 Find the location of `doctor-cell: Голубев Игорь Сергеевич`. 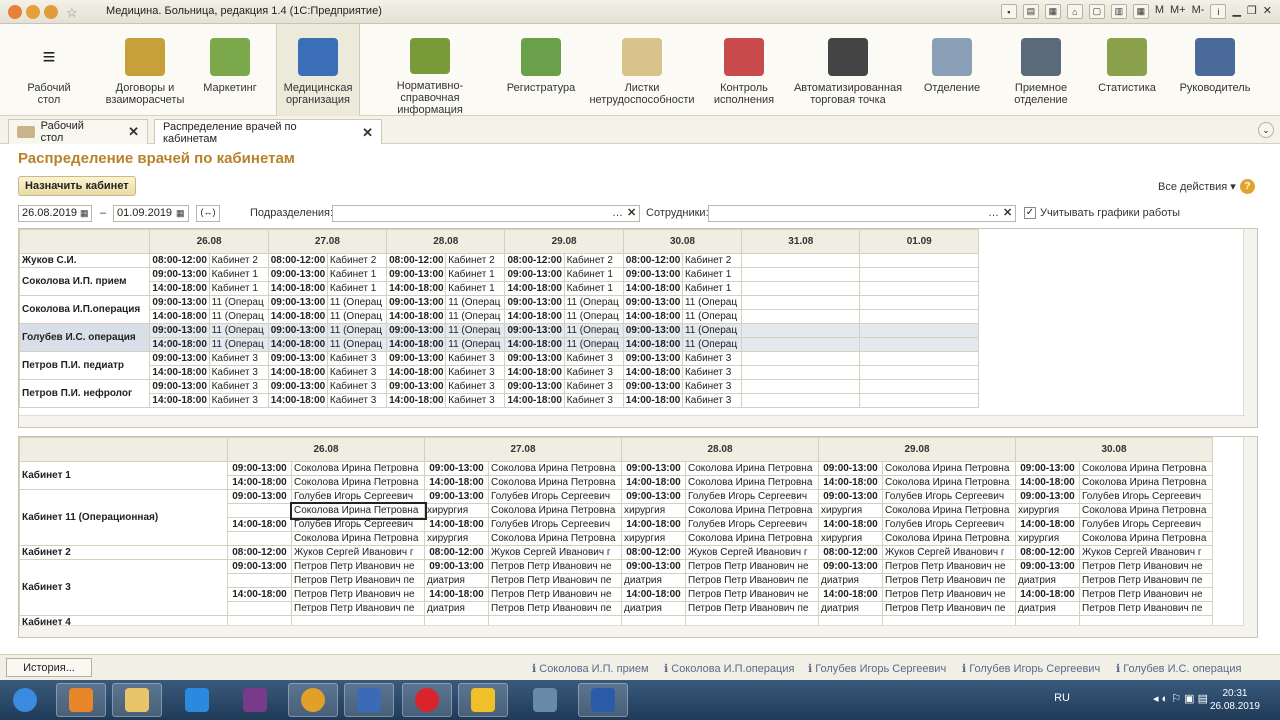

doctor-cell: Голубев Игорь Сергеевич is located at coordinates (358, 524).